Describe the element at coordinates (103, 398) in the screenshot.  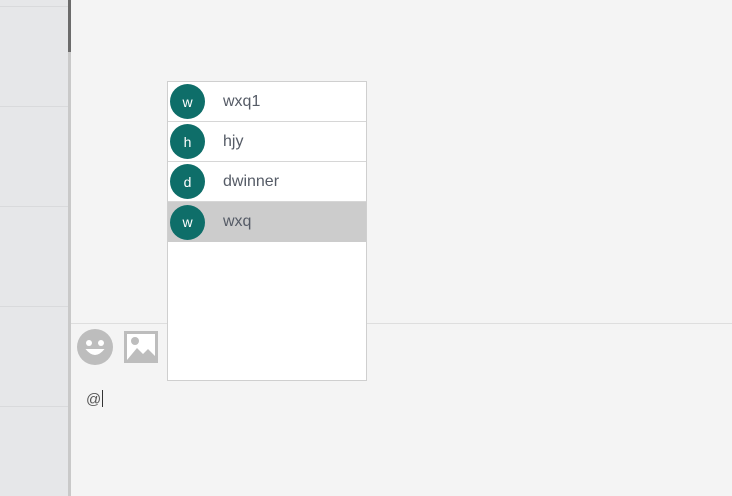
I see `text-caret` at that location.